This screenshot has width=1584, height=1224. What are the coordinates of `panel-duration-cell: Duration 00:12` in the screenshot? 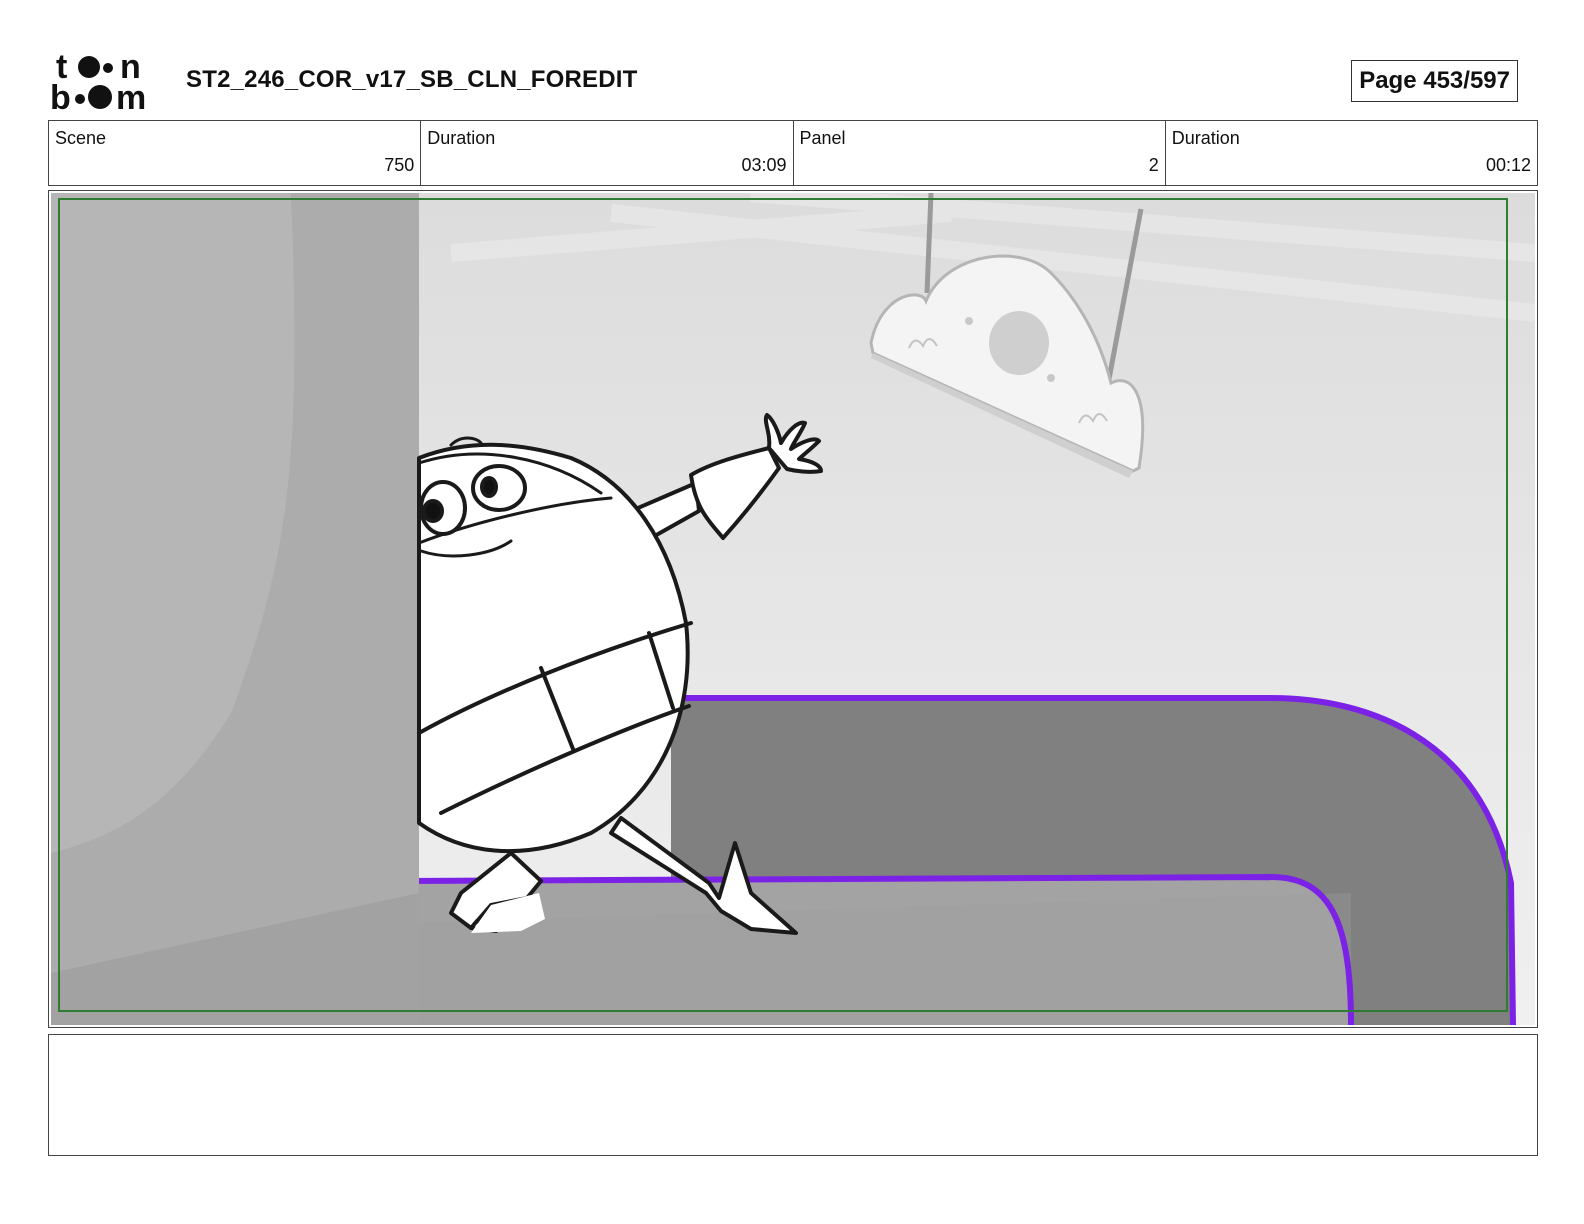 It's located at (1351, 153).